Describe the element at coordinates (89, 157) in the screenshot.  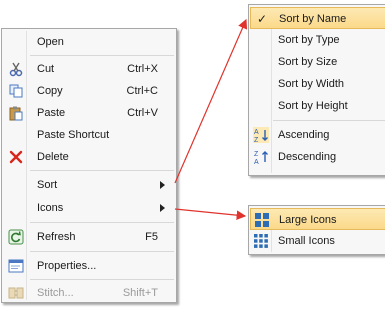
I see `menu-item-delete: Delete` at that location.